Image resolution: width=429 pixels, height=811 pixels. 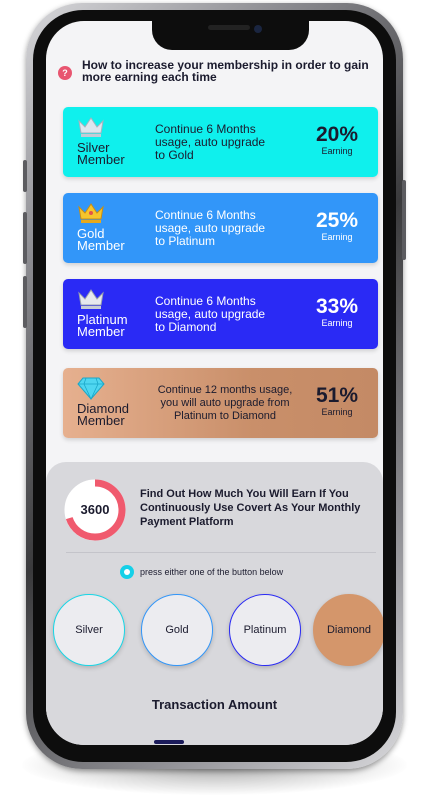 What do you see at coordinates (230, 34) in the screenshot?
I see `phone-notch` at bounding box center [230, 34].